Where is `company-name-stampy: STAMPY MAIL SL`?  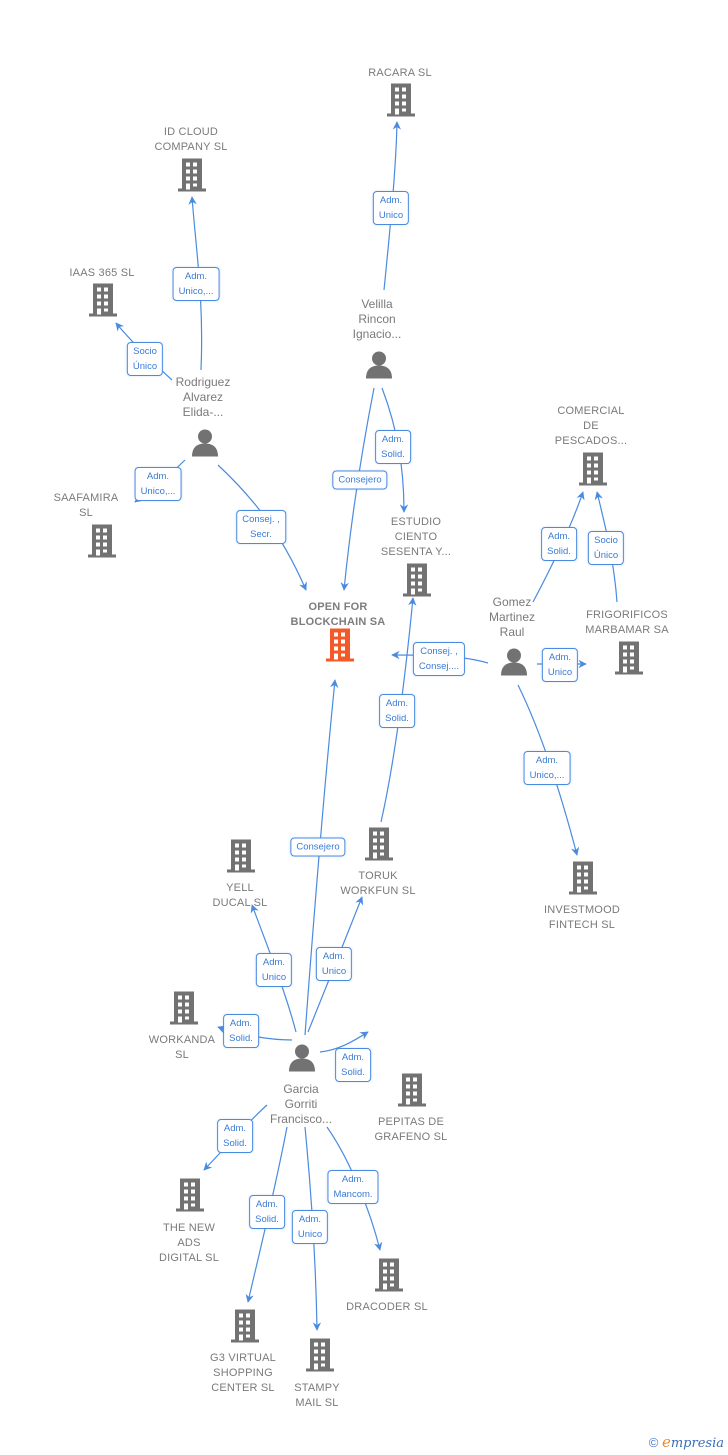 company-name-stampy: STAMPY MAIL SL is located at coordinates (317, 1396).